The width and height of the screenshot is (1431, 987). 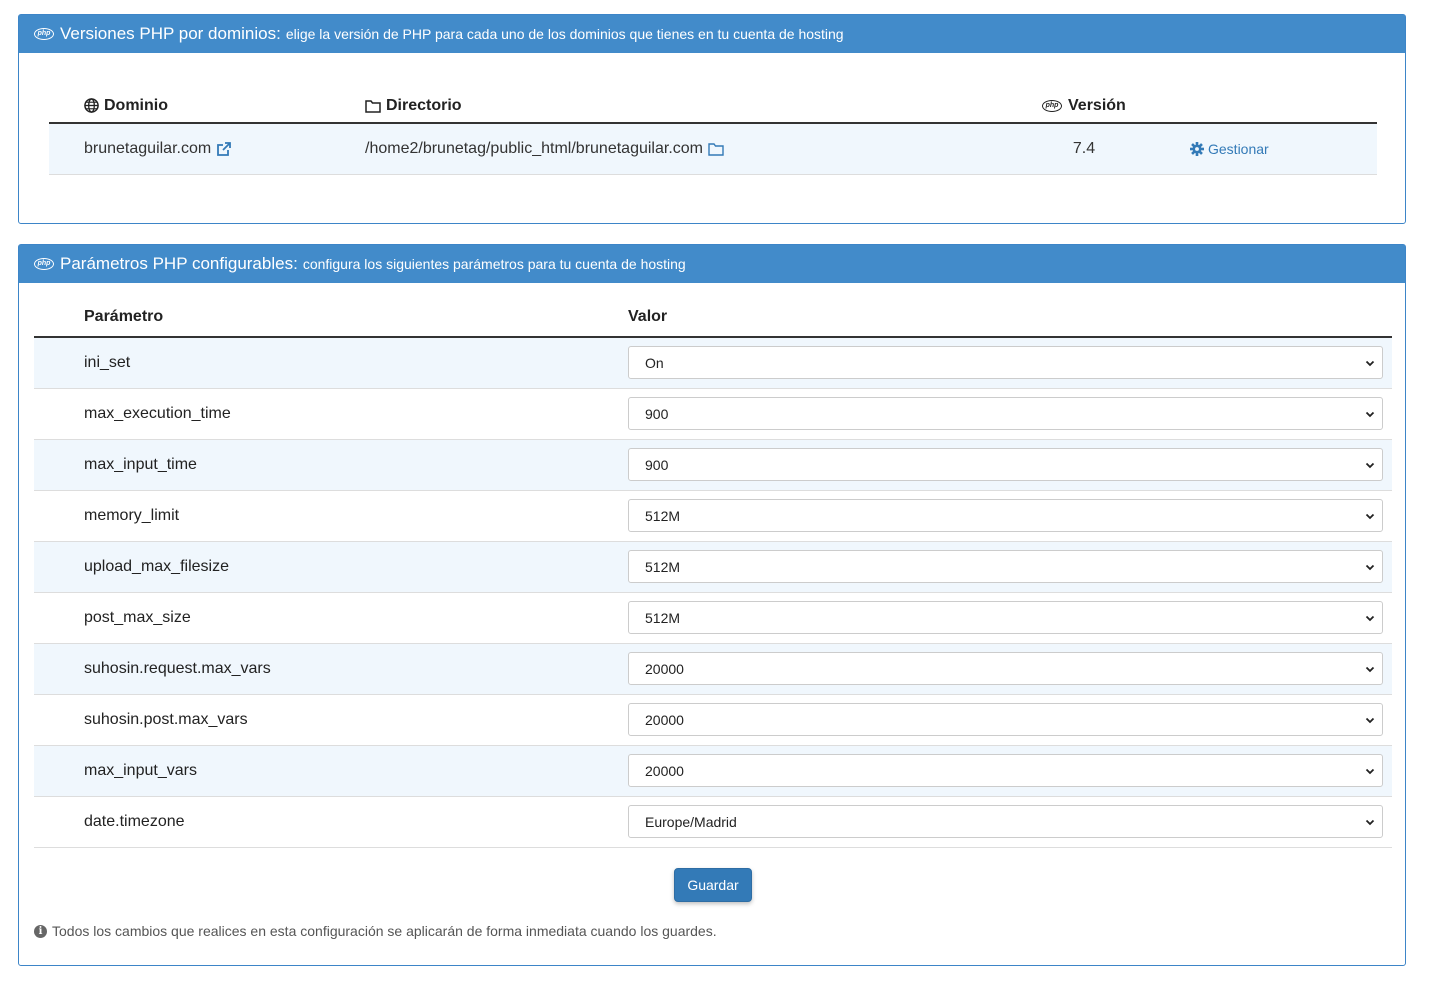 What do you see at coordinates (424, 105) in the screenshot?
I see `directory-column-label: Directorio` at bounding box center [424, 105].